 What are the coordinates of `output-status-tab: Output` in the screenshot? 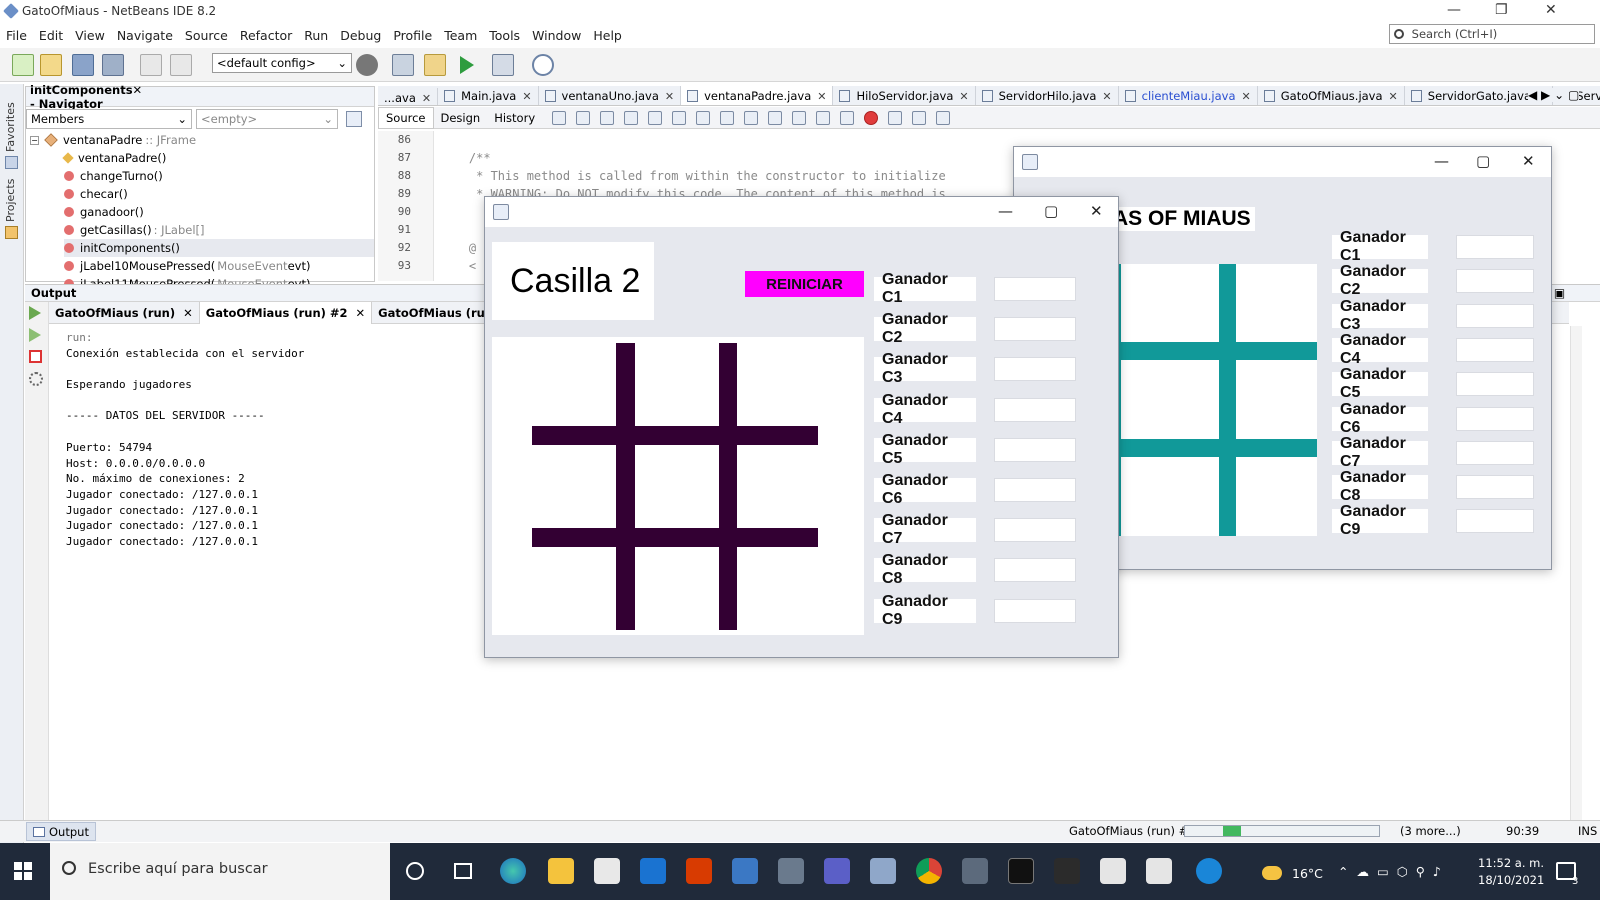 It's located at (61, 831).